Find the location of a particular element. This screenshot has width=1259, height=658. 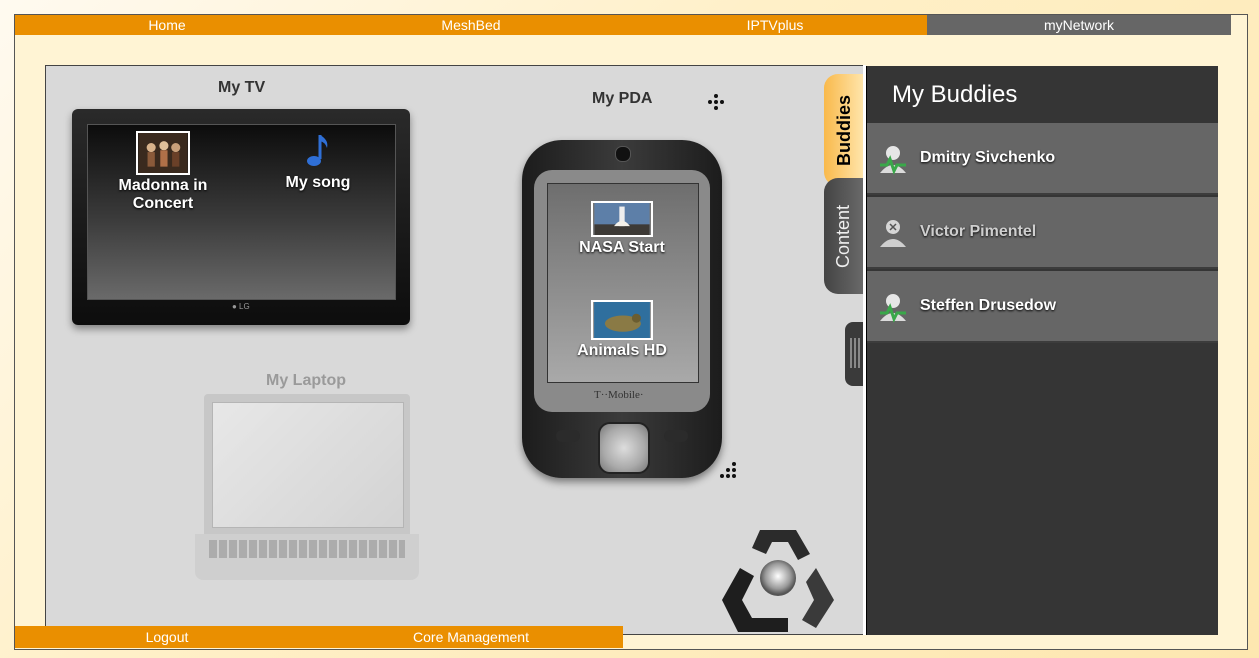

laptop-keyboard is located at coordinates (307, 549).